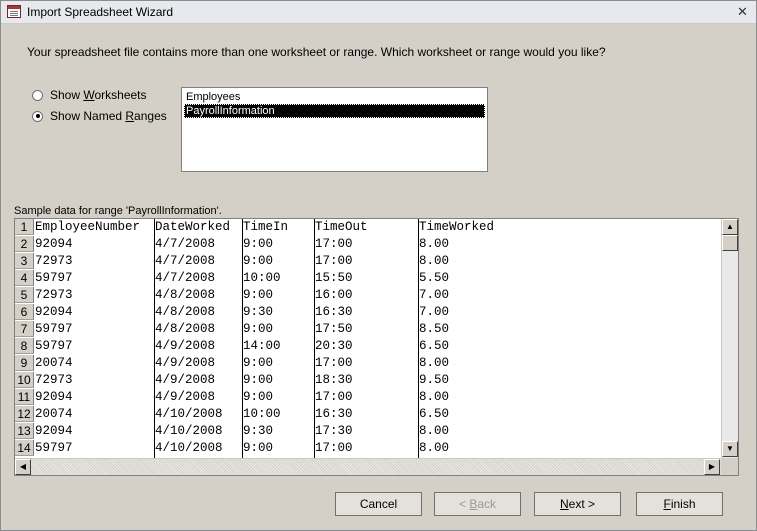 This screenshot has width=757, height=531. What do you see at coordinates (334, 111) in the screenshot?
I see `range-item-payroll-information: PayrollInformation` at bounding box center [334, 111].